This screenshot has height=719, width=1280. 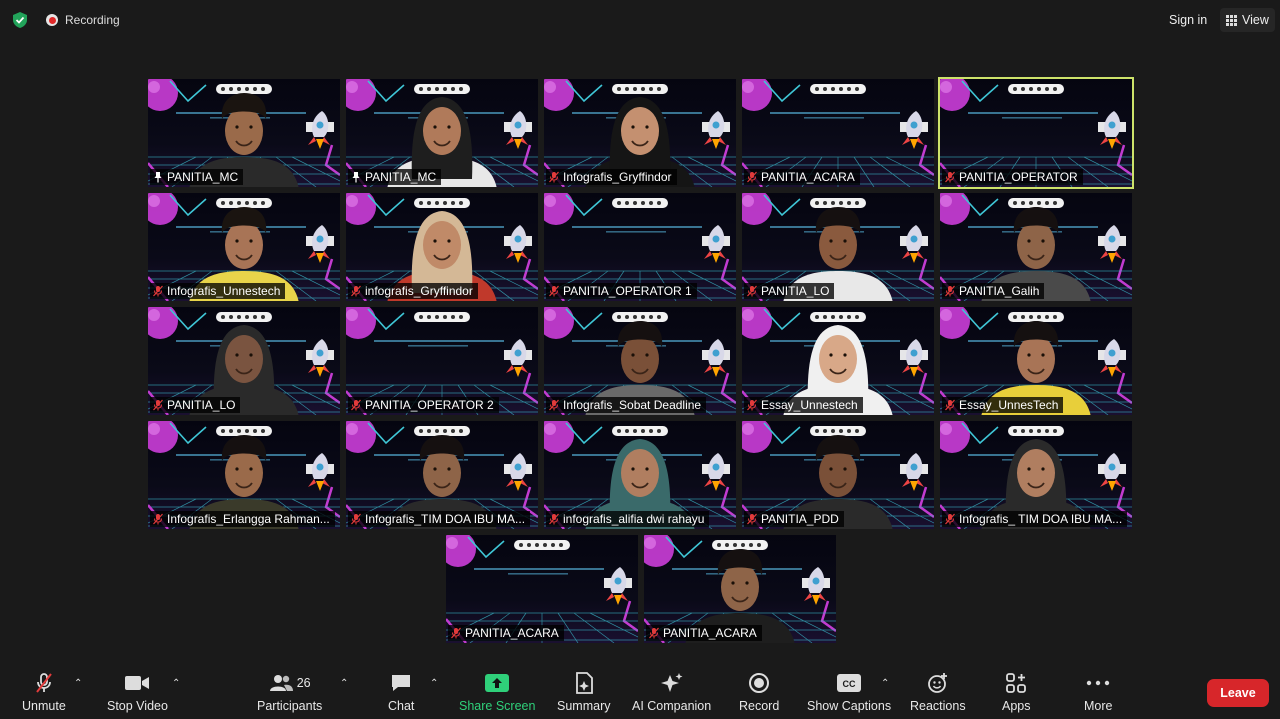 What do you see at coordinates (244, 247) in the screenshot?
I see `participant-video-tile: Infografis_Unnestech` at bounding box center [244, 247].